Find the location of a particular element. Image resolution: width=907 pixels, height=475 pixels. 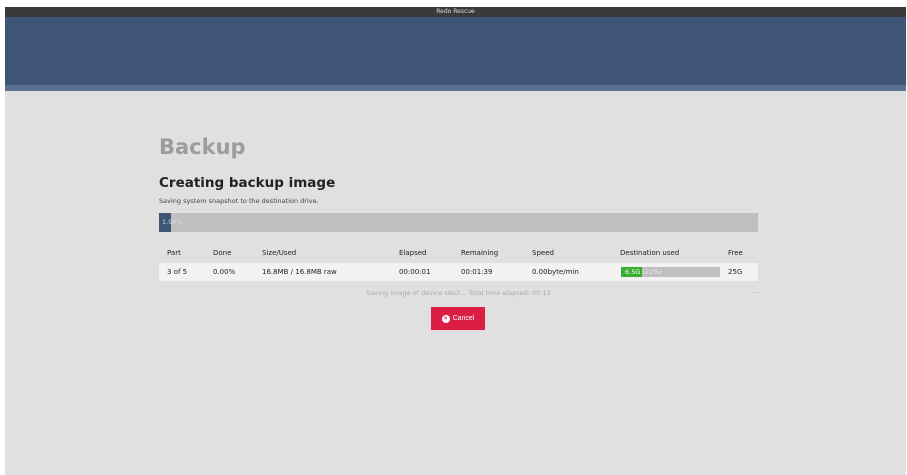

cell-size-used: 16.8MB / 16.8MB raw is located at coordinates (299, 272).